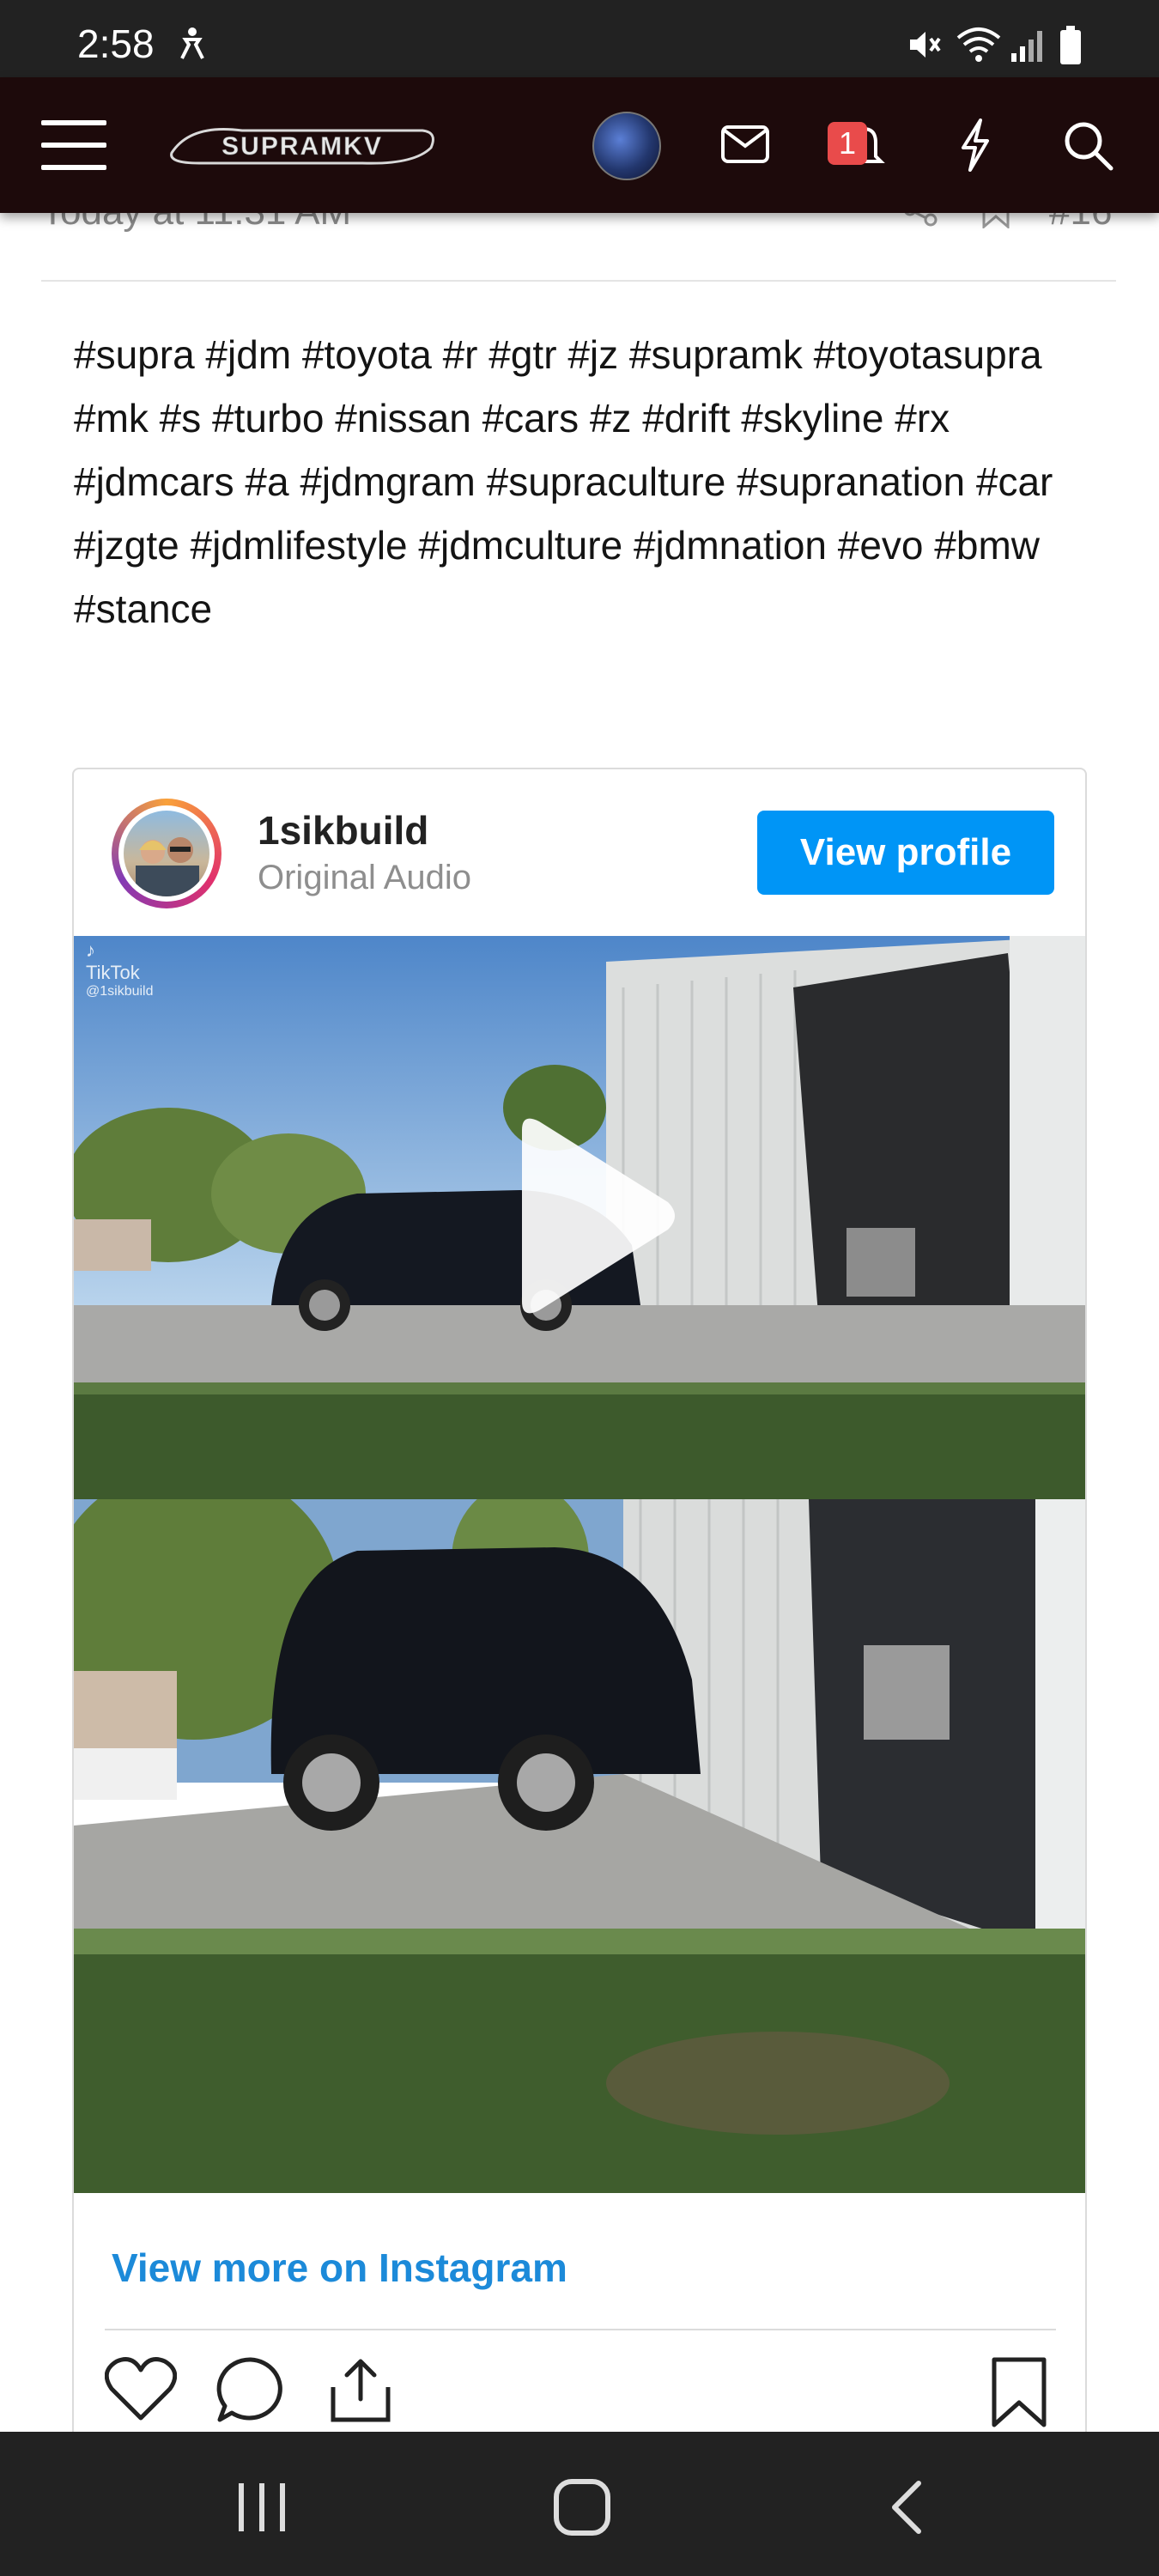 The image size is (1159, 2576). I want to click on view-more-link: View more on Instagram, so click(340, 2268).